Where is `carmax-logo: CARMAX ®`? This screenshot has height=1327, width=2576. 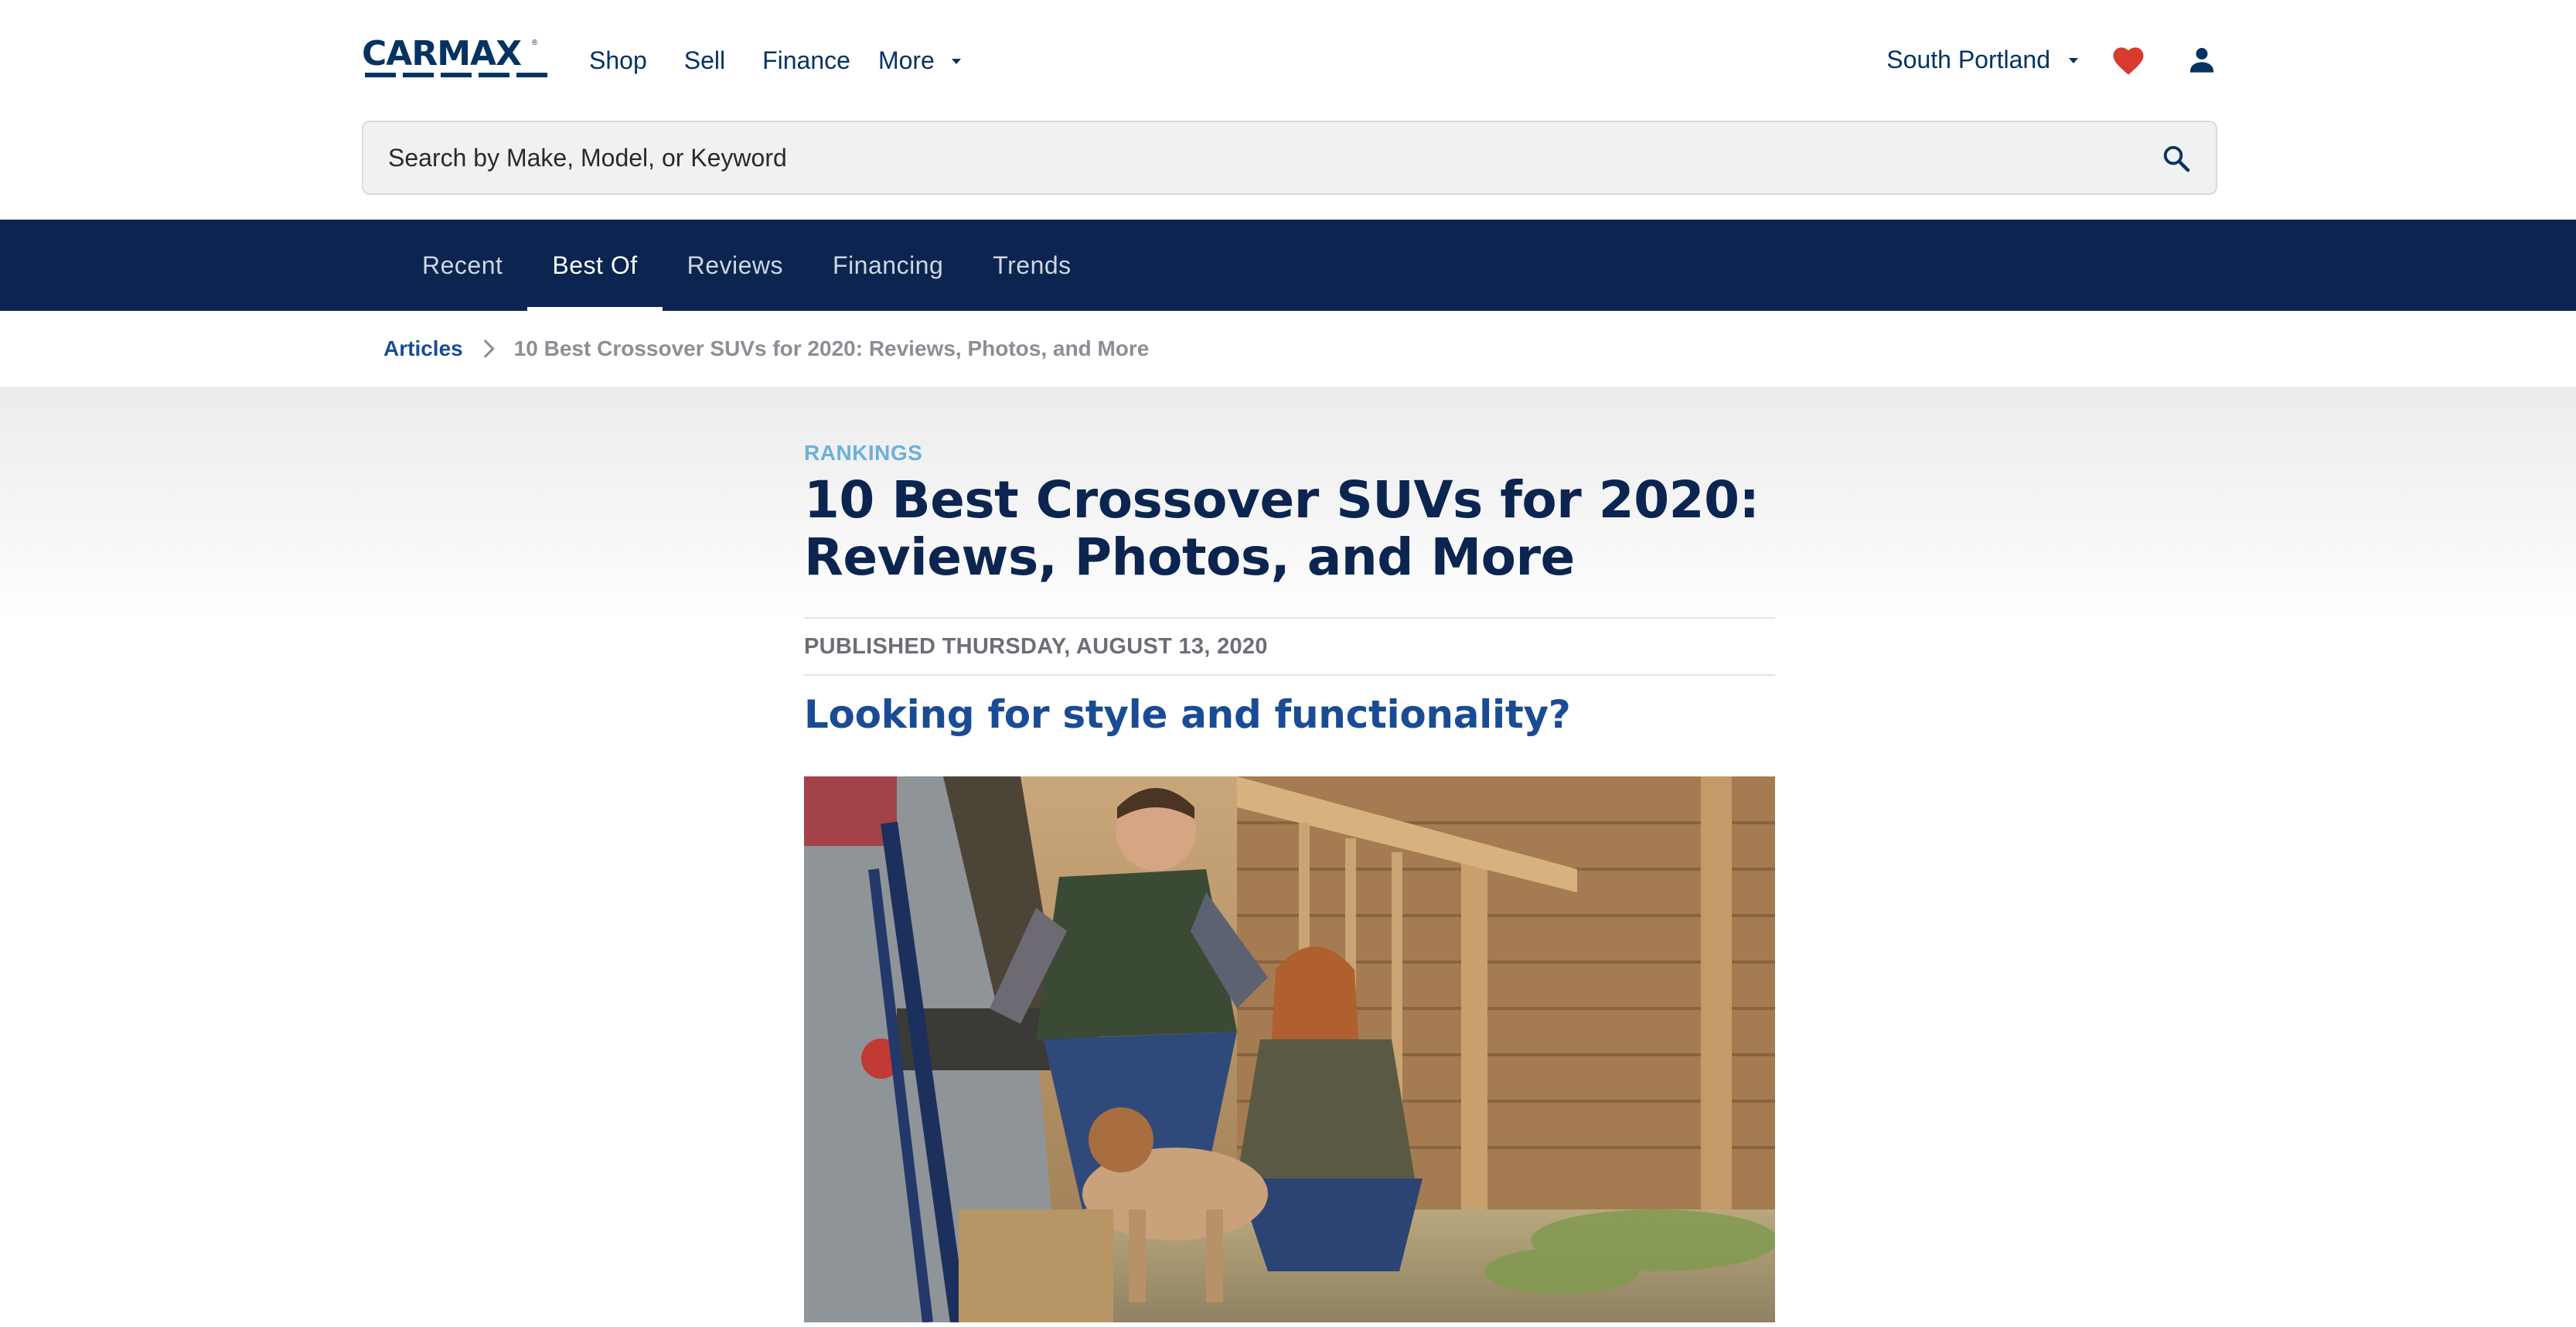
carmax-logo: CARMAX ® is located at coordinates (458, 57).